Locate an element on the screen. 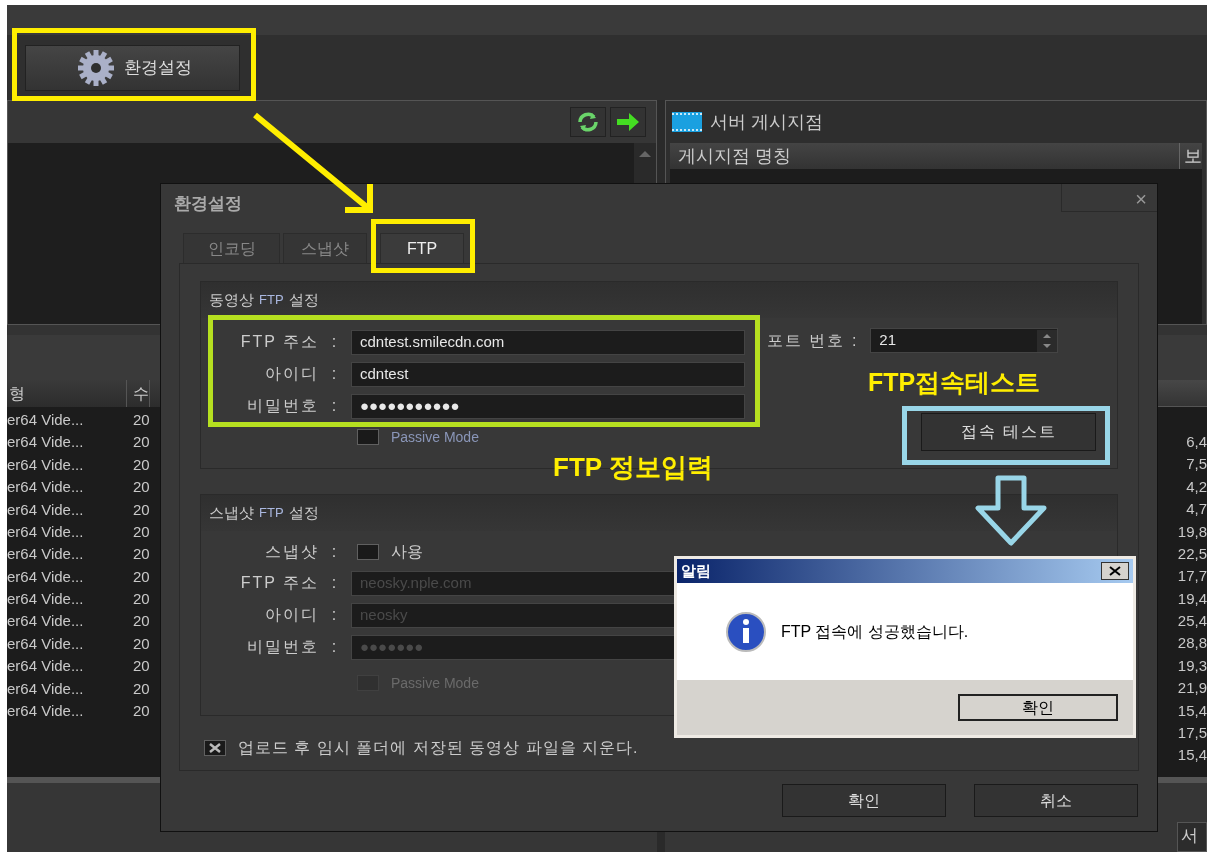 This screenshot has height=852, width=1207. table-cell-text: 19,3 is located at coordinates (1192, 665).